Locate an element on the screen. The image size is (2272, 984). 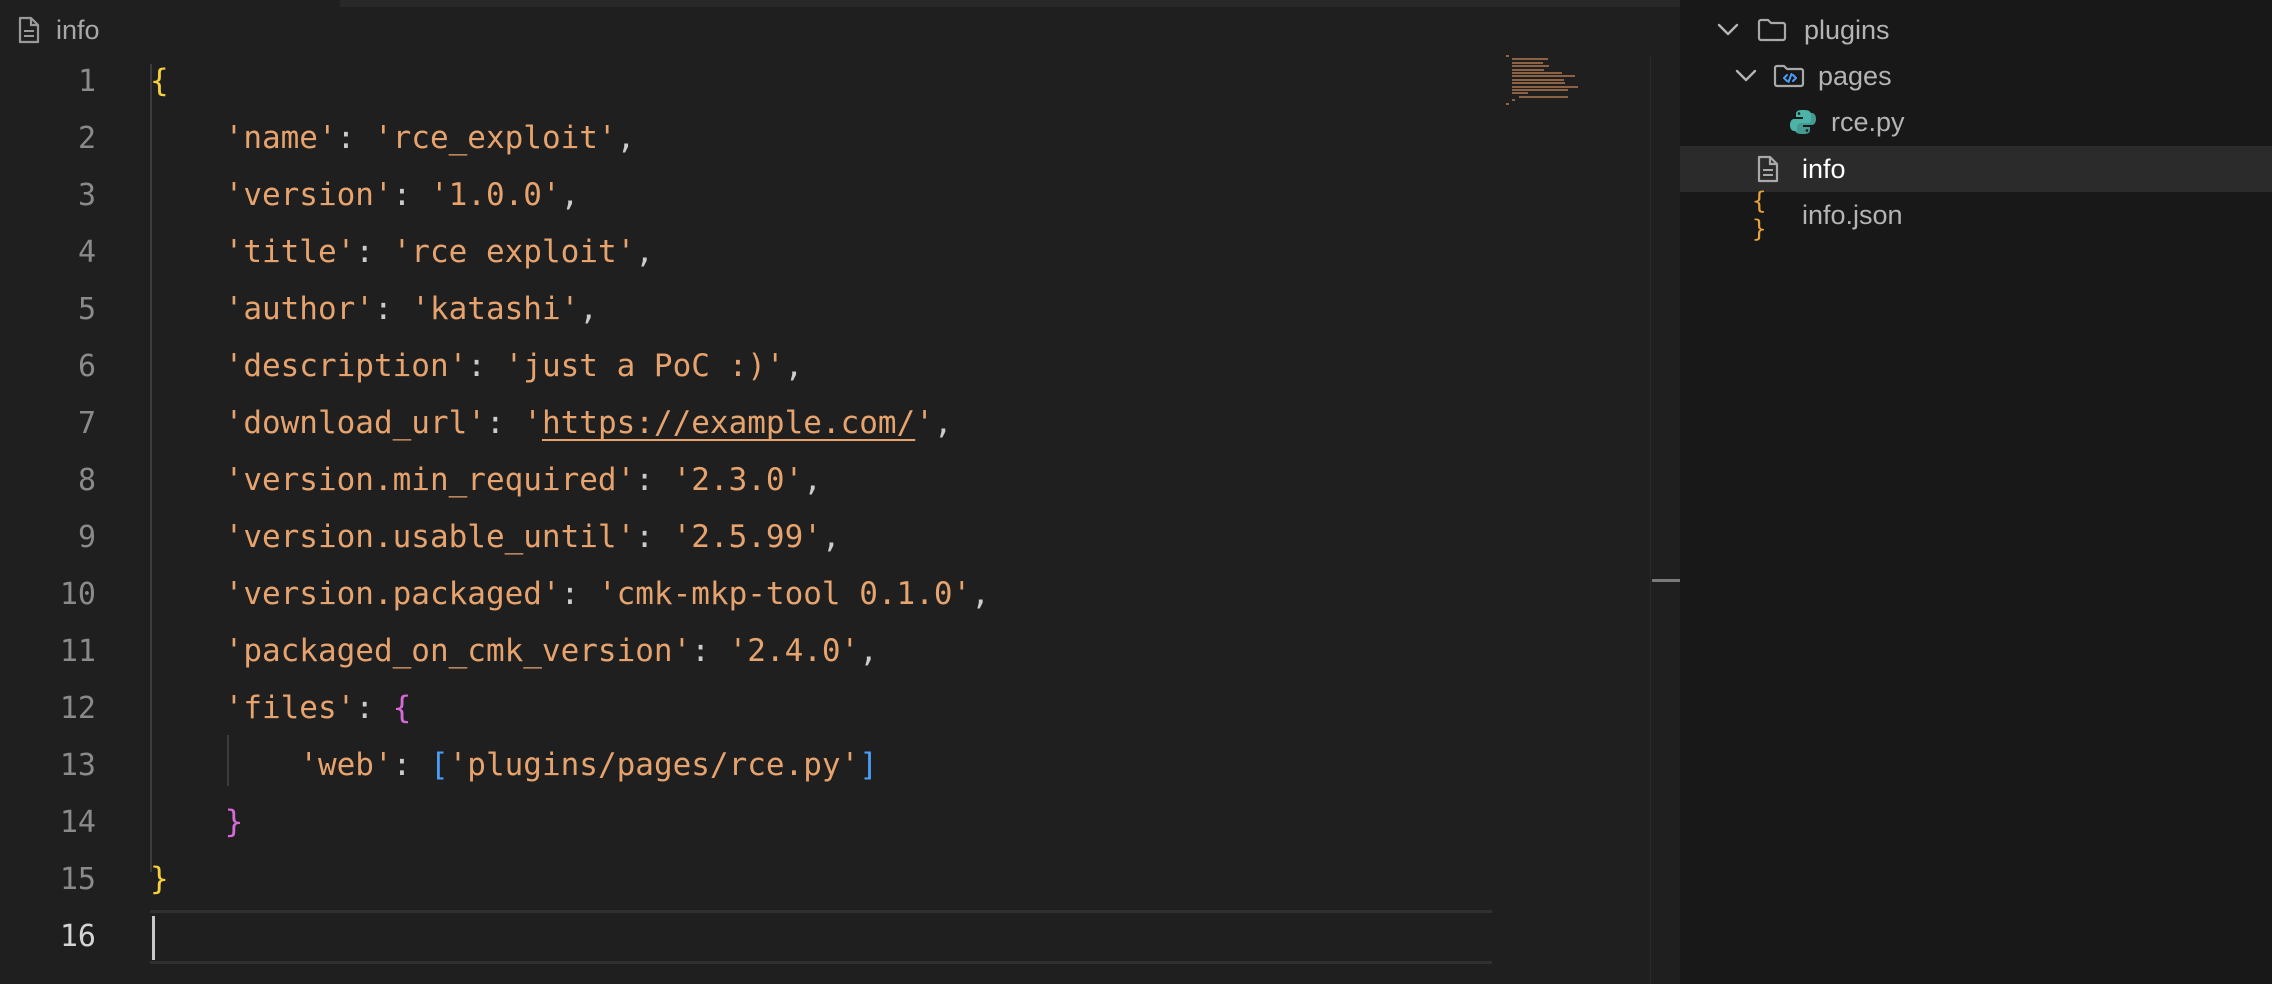
tree-item-plugins: plugins is located at coordinates (1976, 30).